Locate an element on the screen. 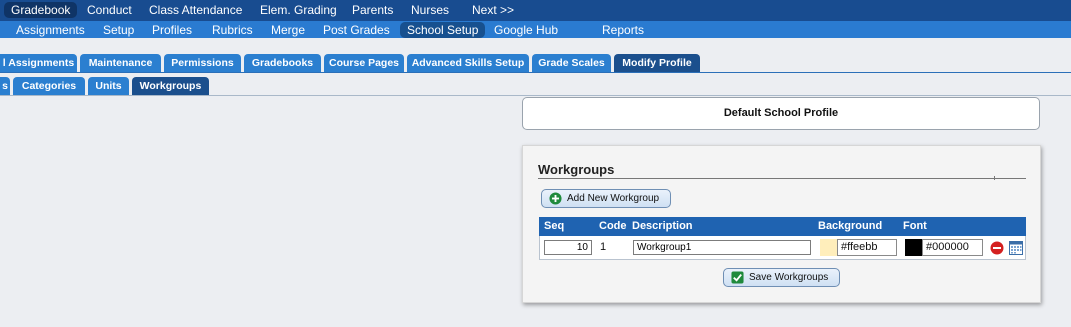 The height and width of the screenshot is (327, 1071). nav-nurses: Nurses is located at coordinates (430, 10).